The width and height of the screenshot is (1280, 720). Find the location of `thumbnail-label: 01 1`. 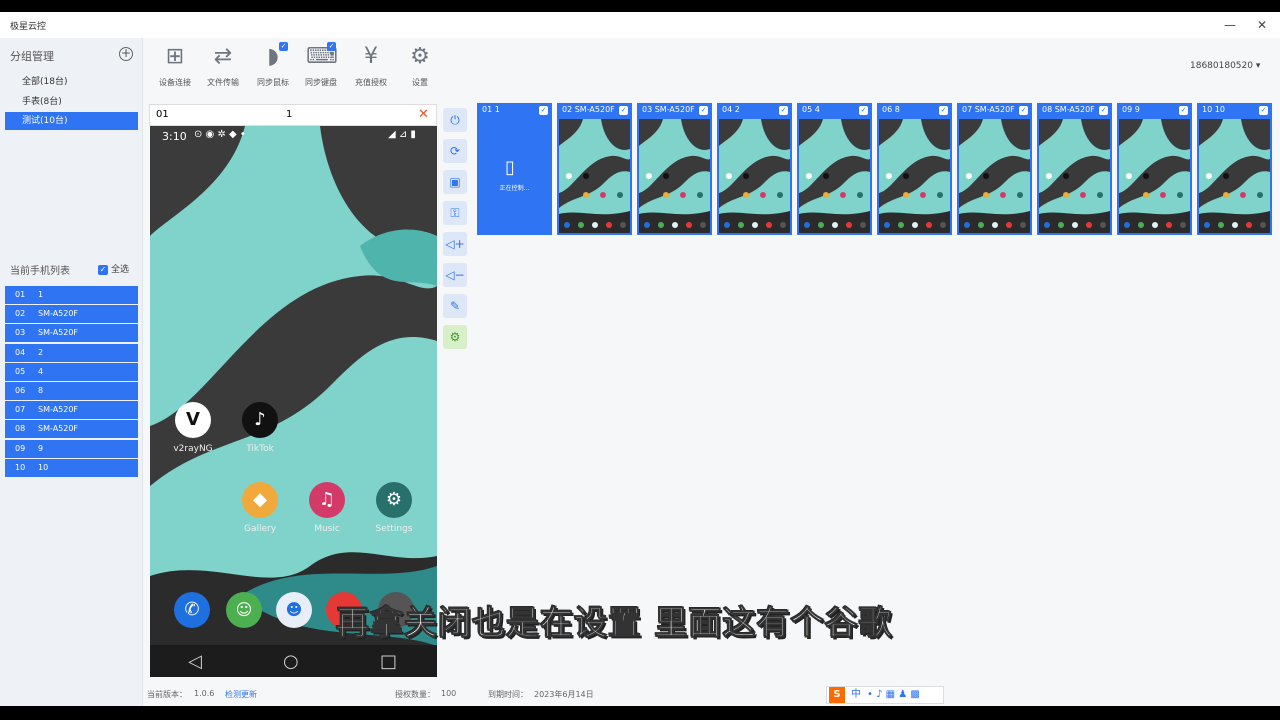

thumbnail-label: 01 1 is located at coordinates (491, 109).